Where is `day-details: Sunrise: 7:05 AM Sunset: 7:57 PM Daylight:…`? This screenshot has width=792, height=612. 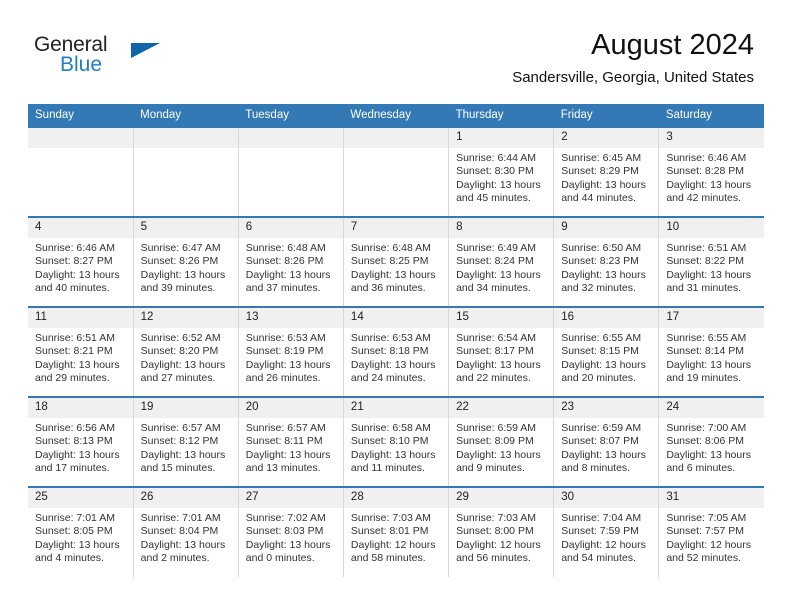
day-details: Sunrise: 7:05 AM Sunset: 7:57 PM Daylight:… is located at coordinates (711, 537).